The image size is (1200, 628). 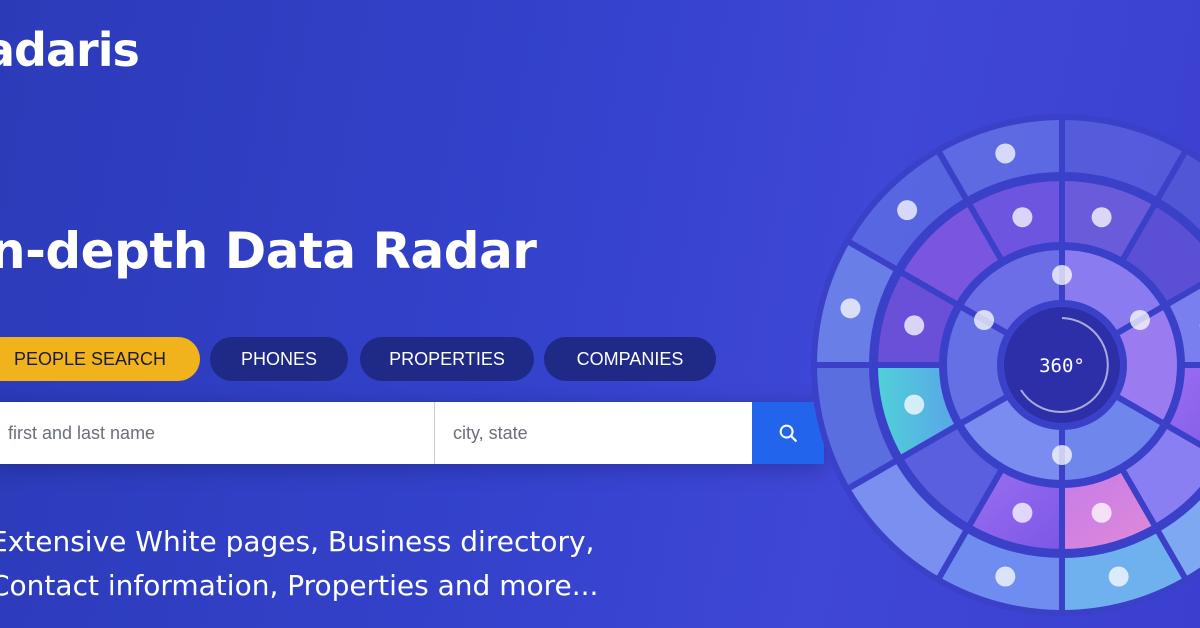 What do you see at coordinates (630, 359) in the screenshot?
I see `tab-companies: COMPANIES` at bounding box center [630, 359].